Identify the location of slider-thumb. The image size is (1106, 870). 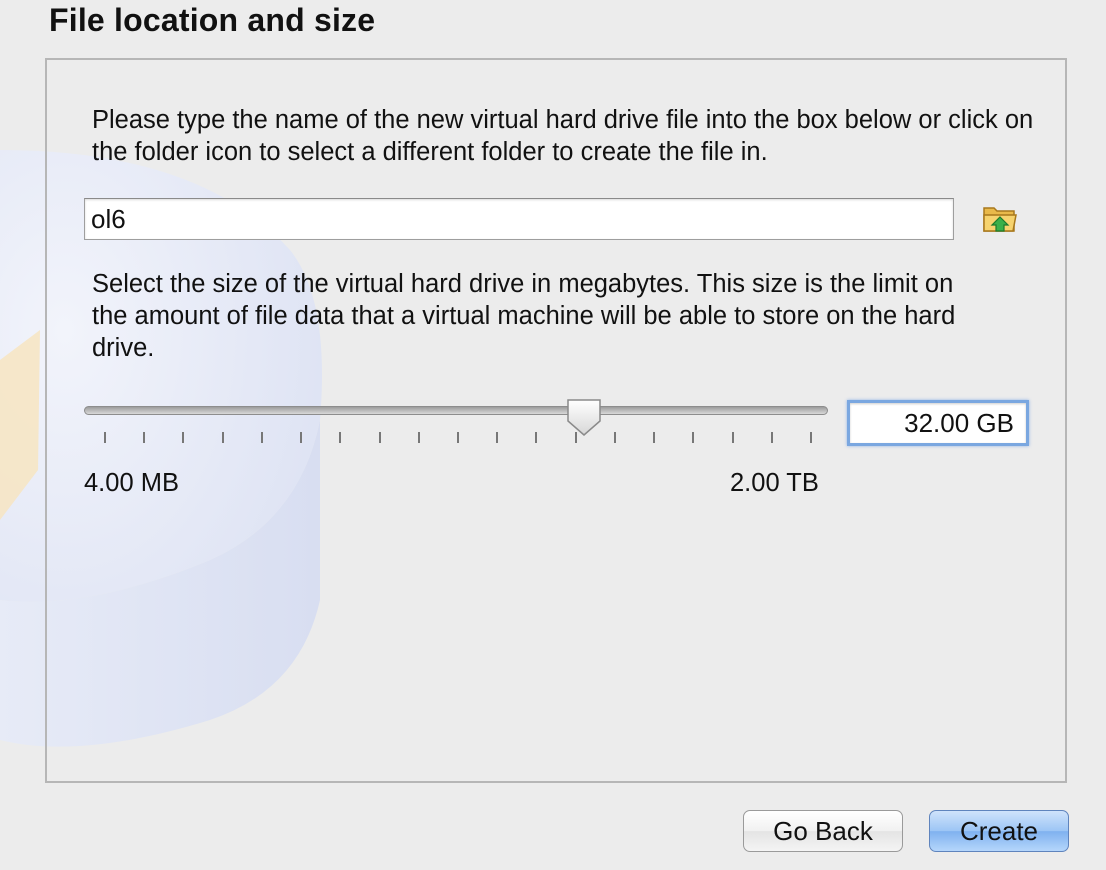
(584, 418).